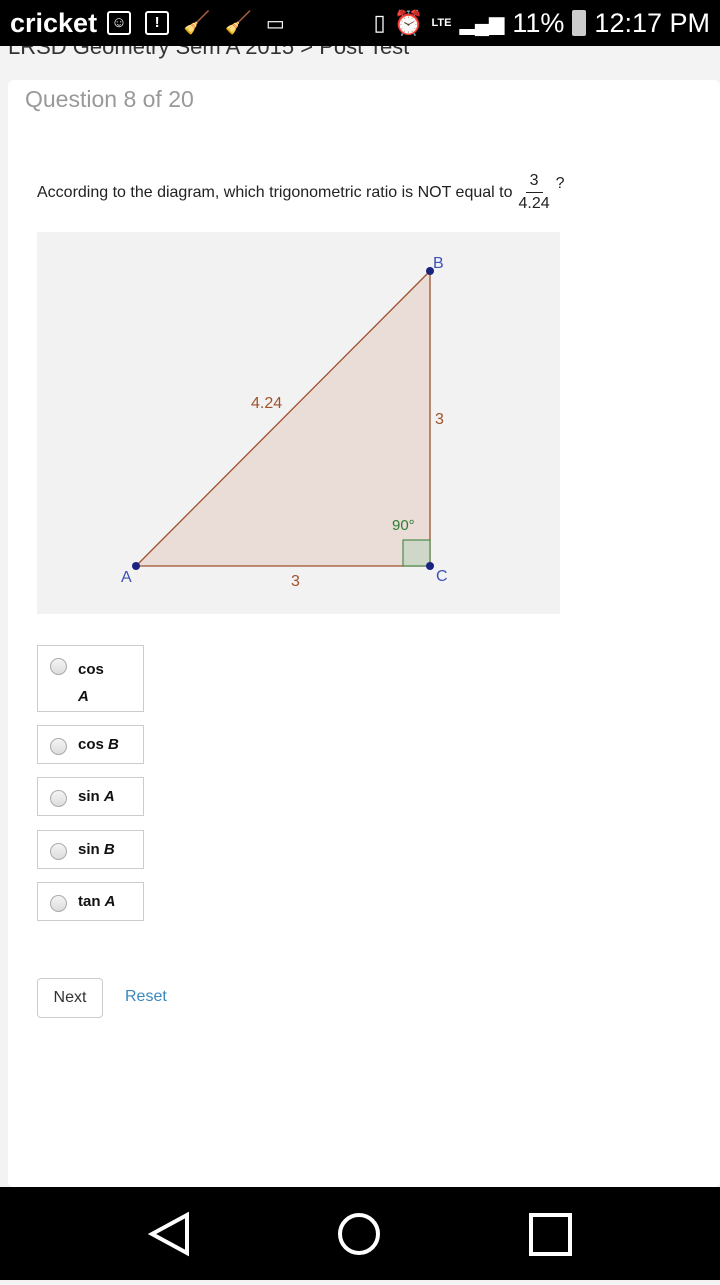  What do you see at coordinates (439, 419) in the screenshot?
I see `label-bc: 3` at bounding box center [439, 419].